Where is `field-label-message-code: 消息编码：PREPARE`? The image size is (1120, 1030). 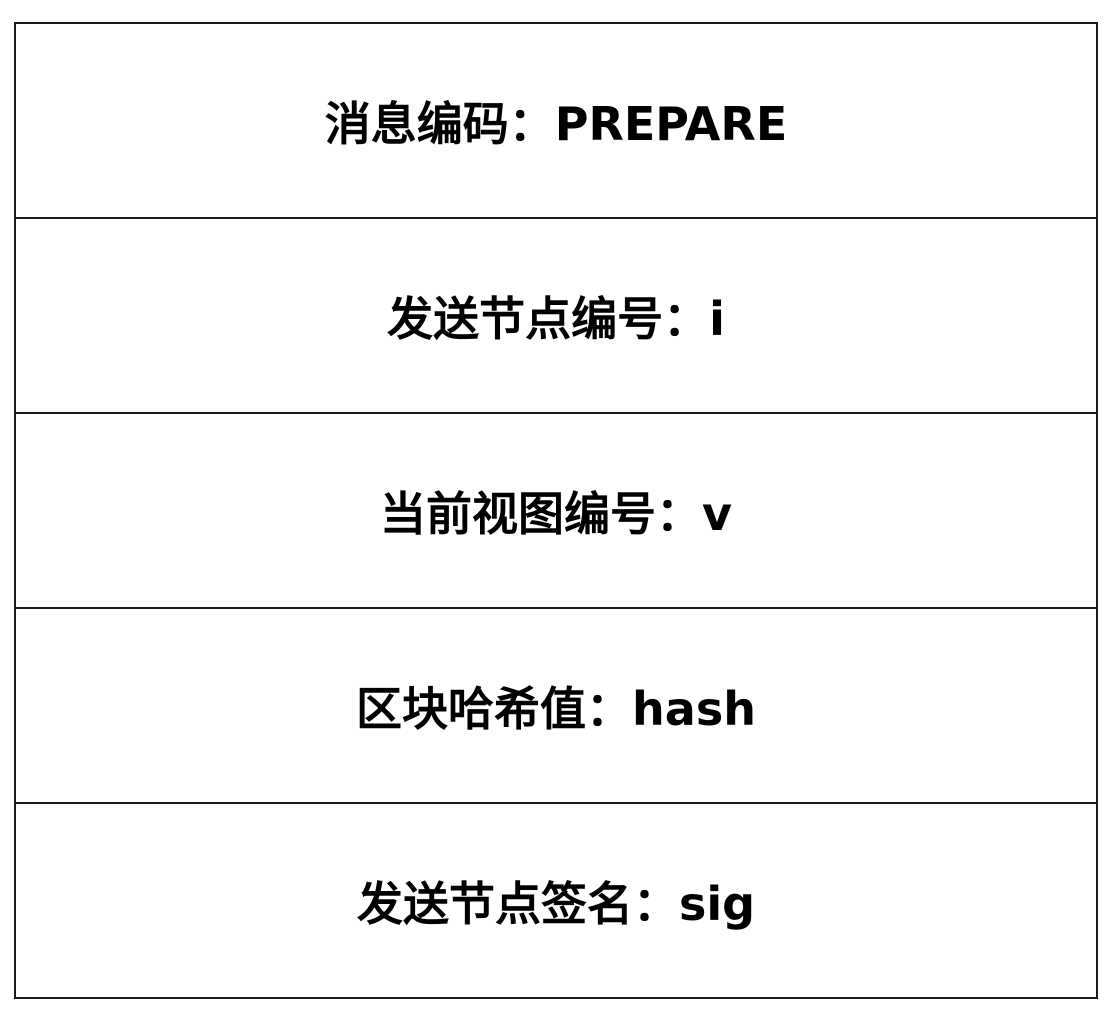
field-label-message-code: 消息编码：PREPARE is located at coordinates (556, 123).